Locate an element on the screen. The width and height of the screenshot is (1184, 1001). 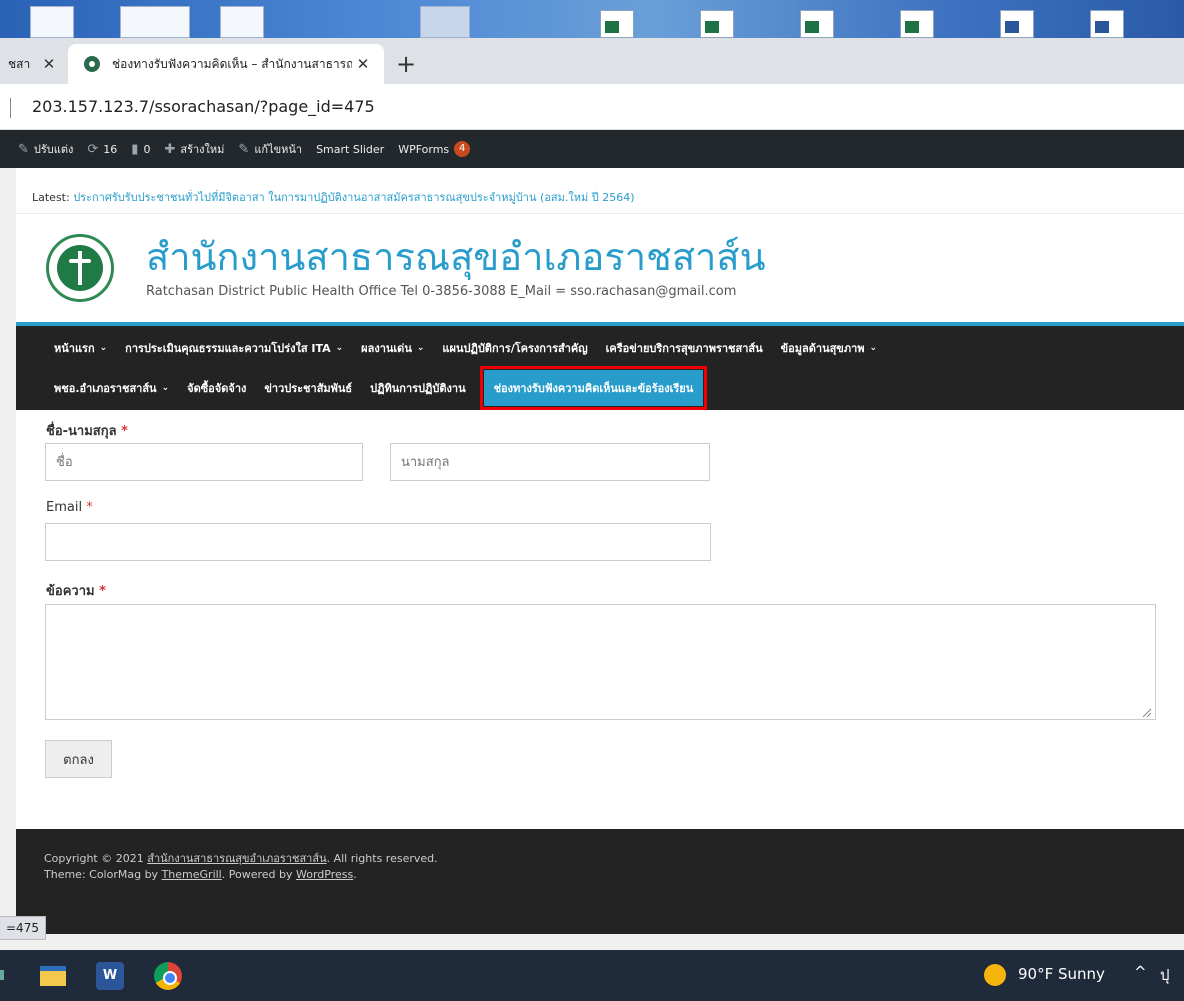
message-textarea is located at coordinates (600, 662).